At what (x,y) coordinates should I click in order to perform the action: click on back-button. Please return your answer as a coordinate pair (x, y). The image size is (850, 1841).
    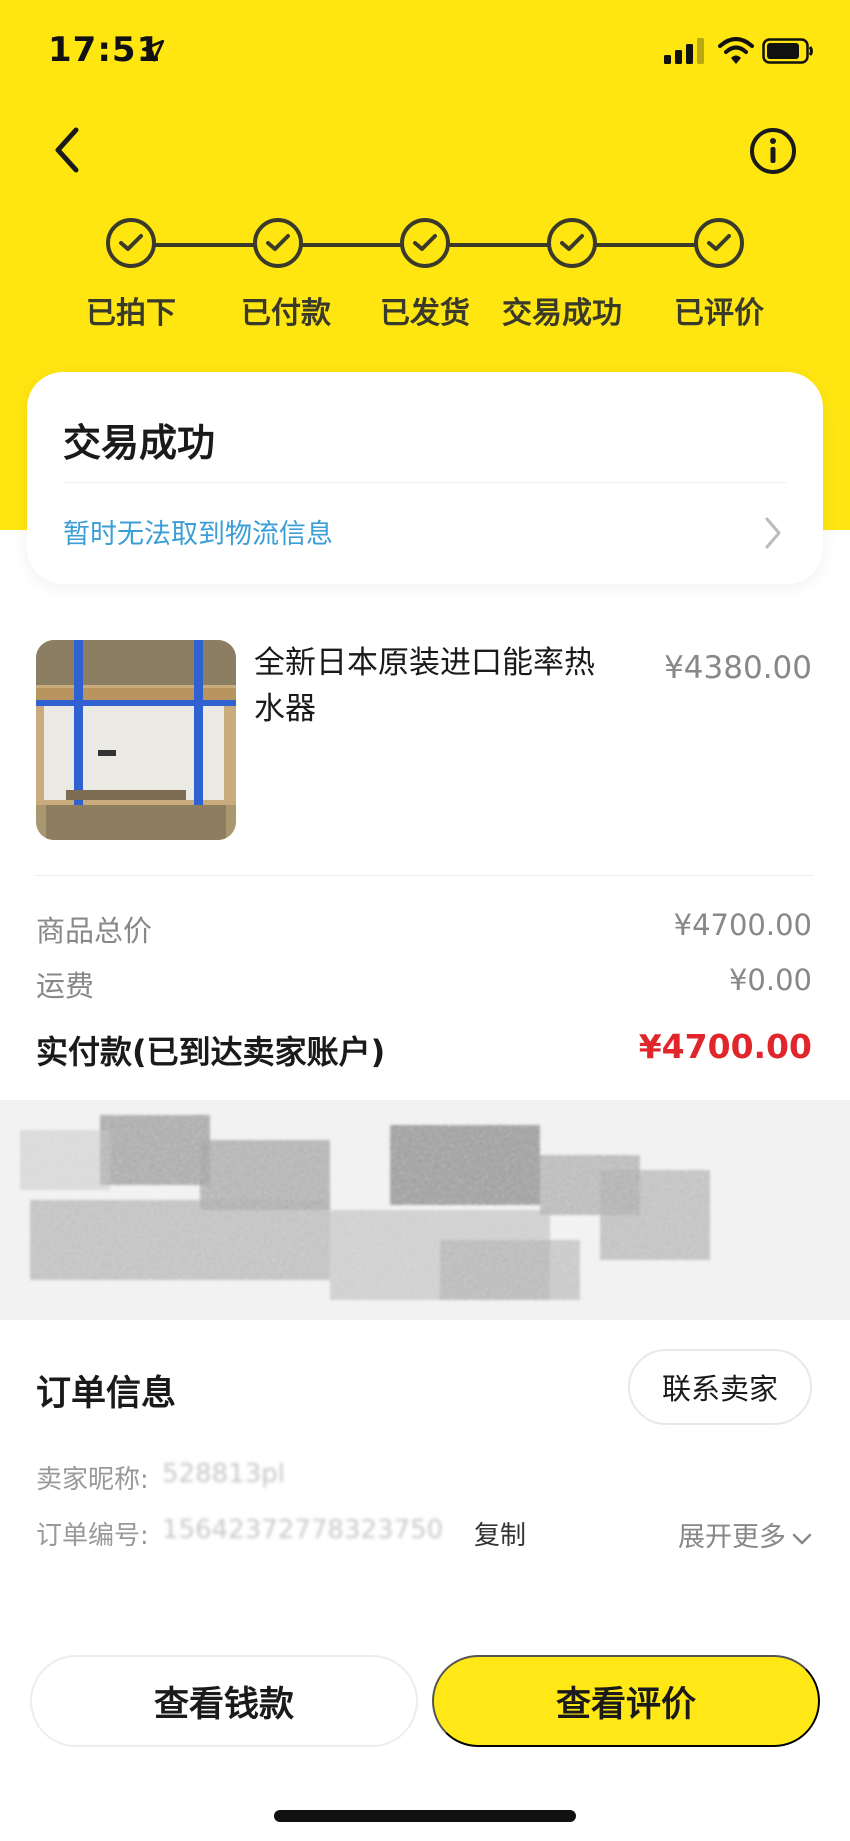
    Looking at the image, I should click on (69, 150).